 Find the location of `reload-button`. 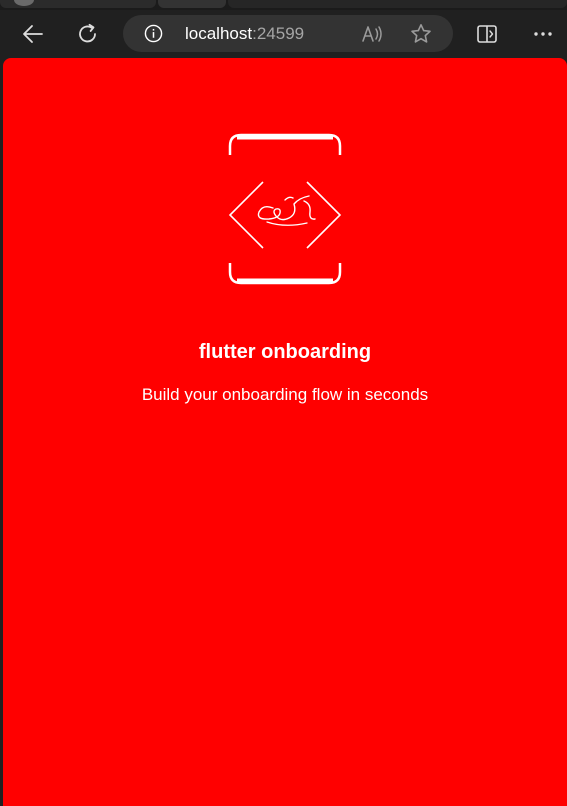

reload-button is located at coordinates (88, 34).